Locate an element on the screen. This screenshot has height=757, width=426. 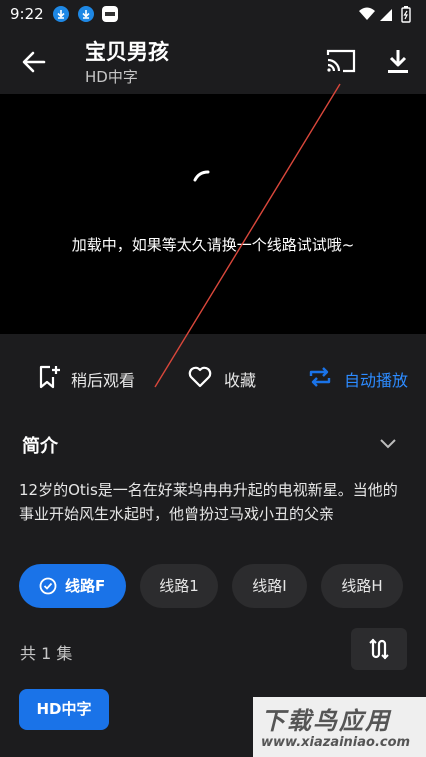
watermark-text: 下载鸟应用 is located at coordinates (326, 721).